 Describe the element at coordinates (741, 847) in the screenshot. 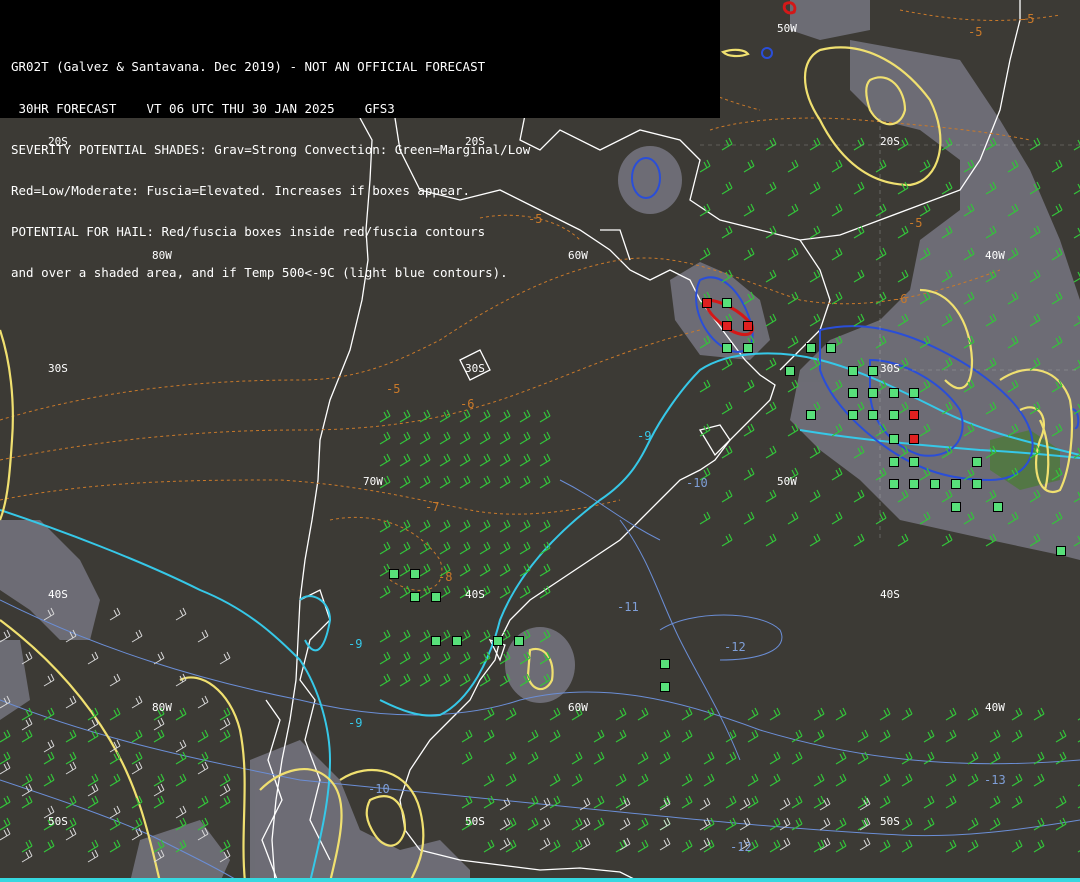

I see `contour-label: -12` at that location.